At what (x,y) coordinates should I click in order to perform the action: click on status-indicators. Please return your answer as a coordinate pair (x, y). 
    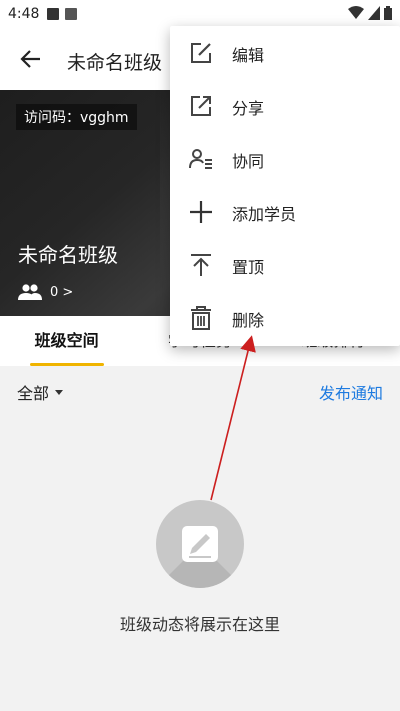
    Looking at the image, I should click on (370, 13).